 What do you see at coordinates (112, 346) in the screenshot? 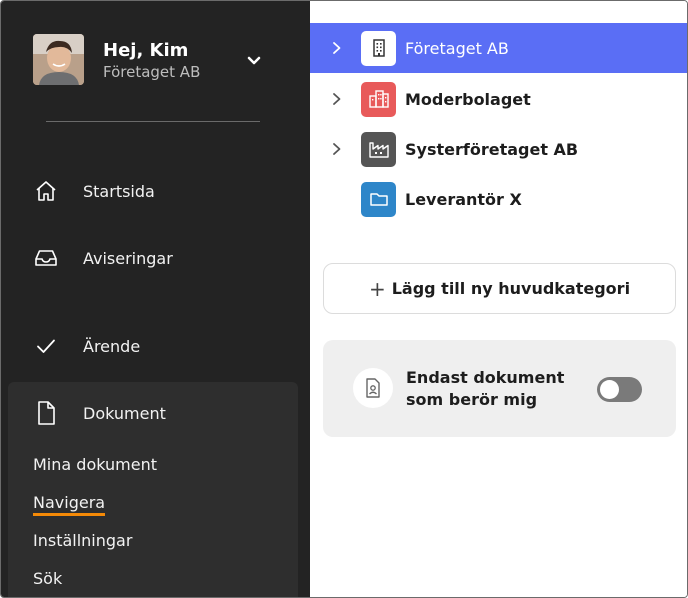
I see `sidebar-item-label: Ärende` at bounding box center [112, 346].